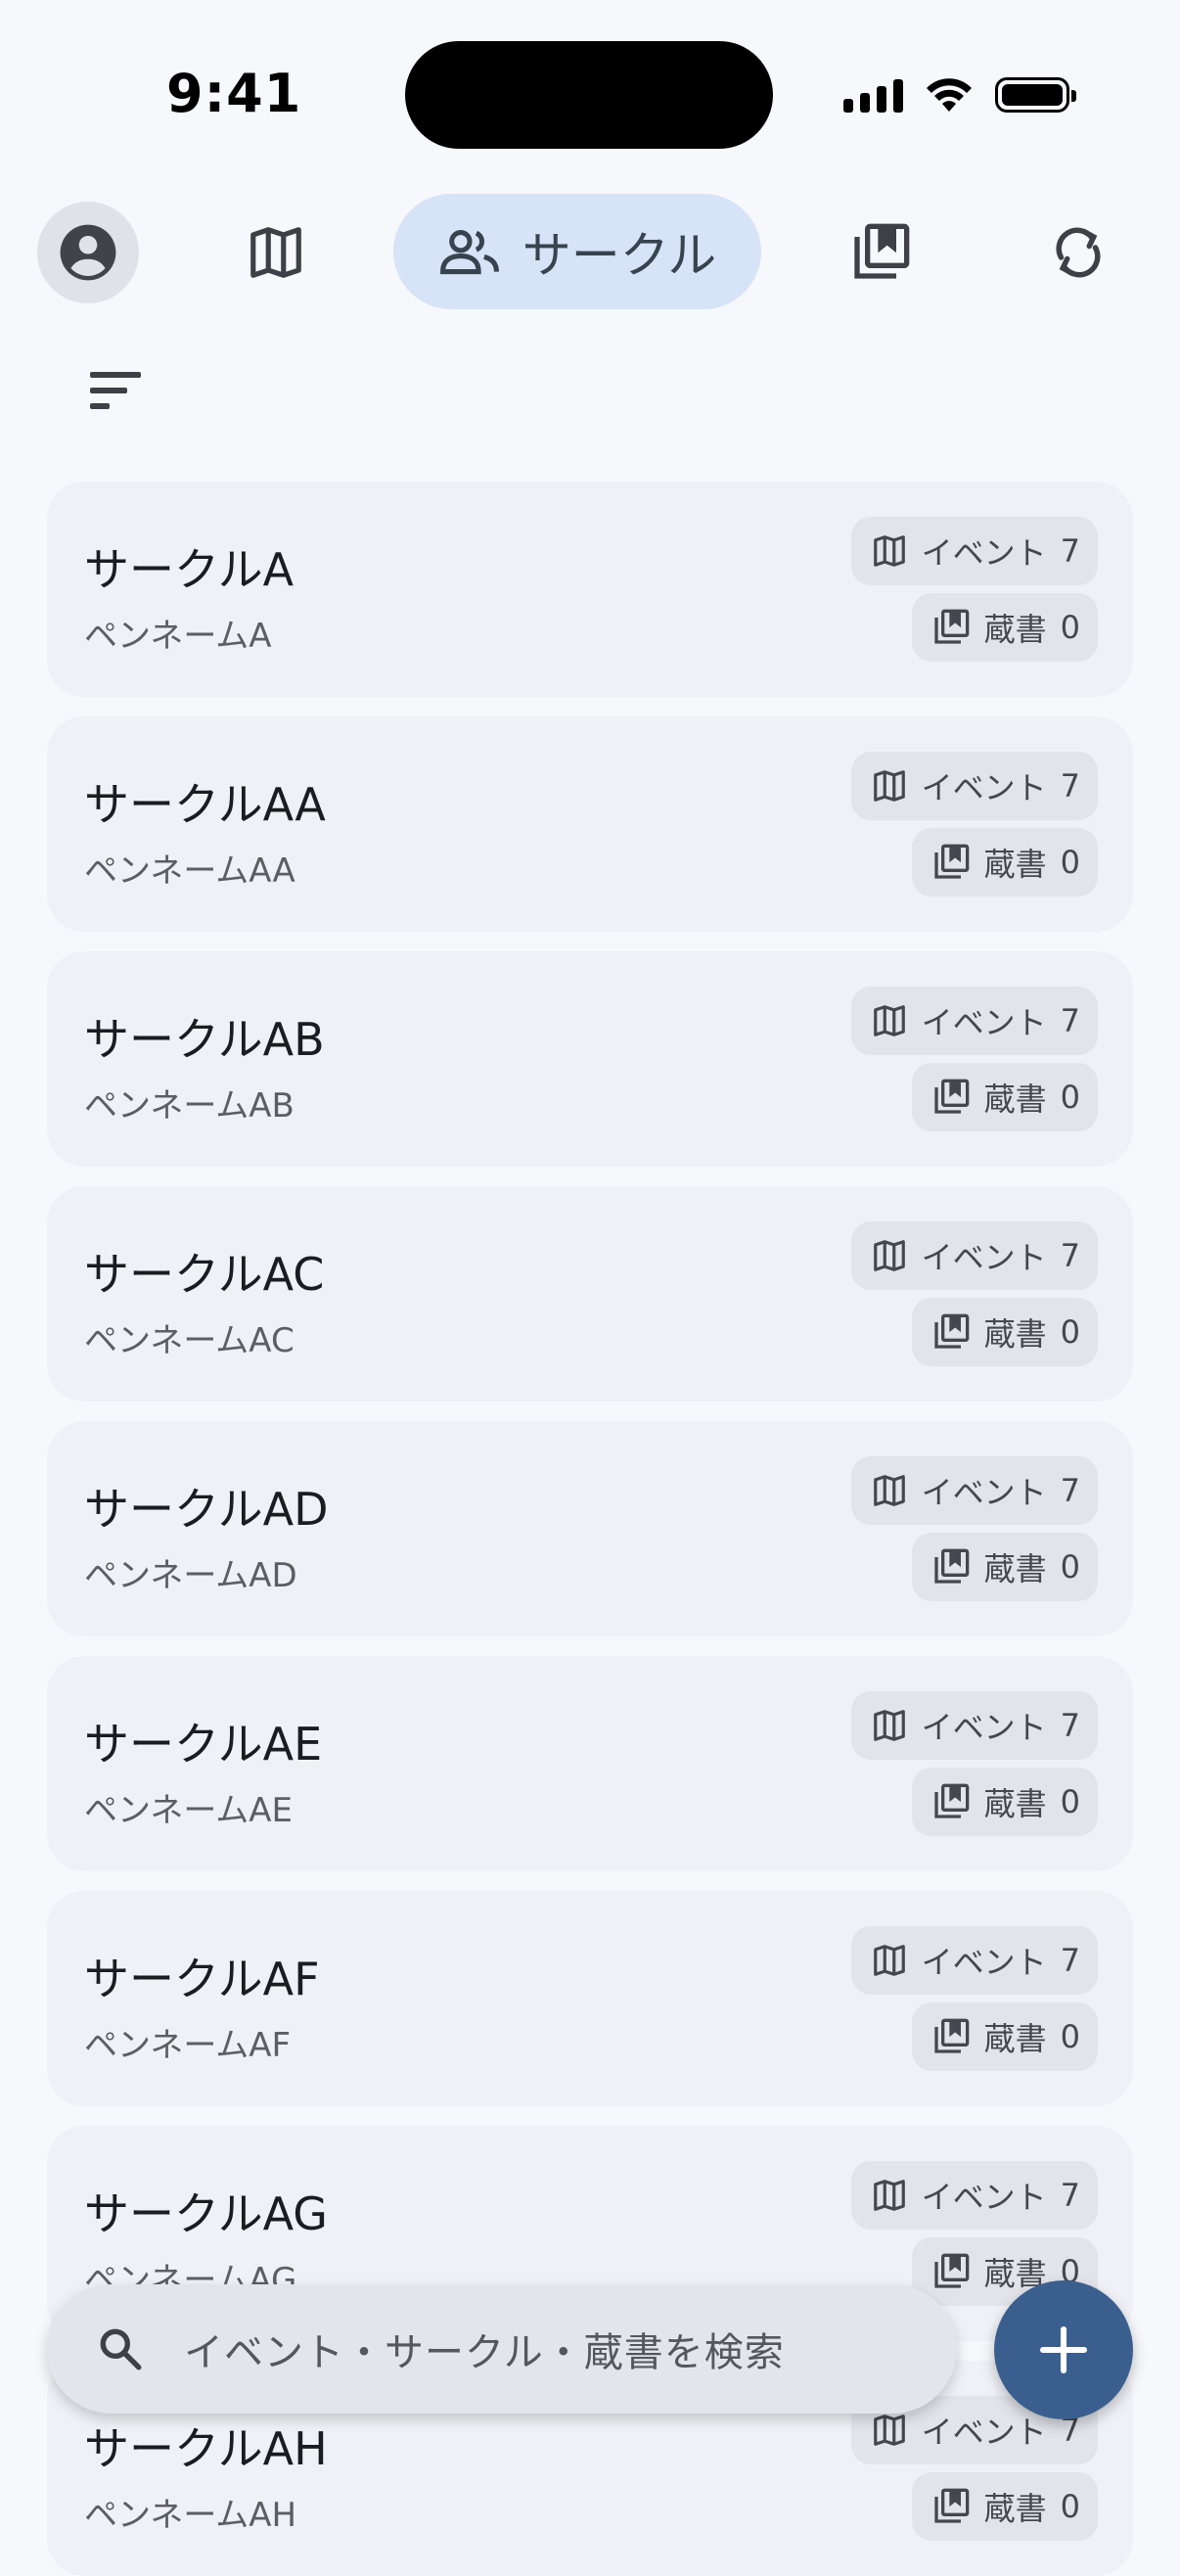  I want to click on circle-name: サークルA, so click(189, 569).